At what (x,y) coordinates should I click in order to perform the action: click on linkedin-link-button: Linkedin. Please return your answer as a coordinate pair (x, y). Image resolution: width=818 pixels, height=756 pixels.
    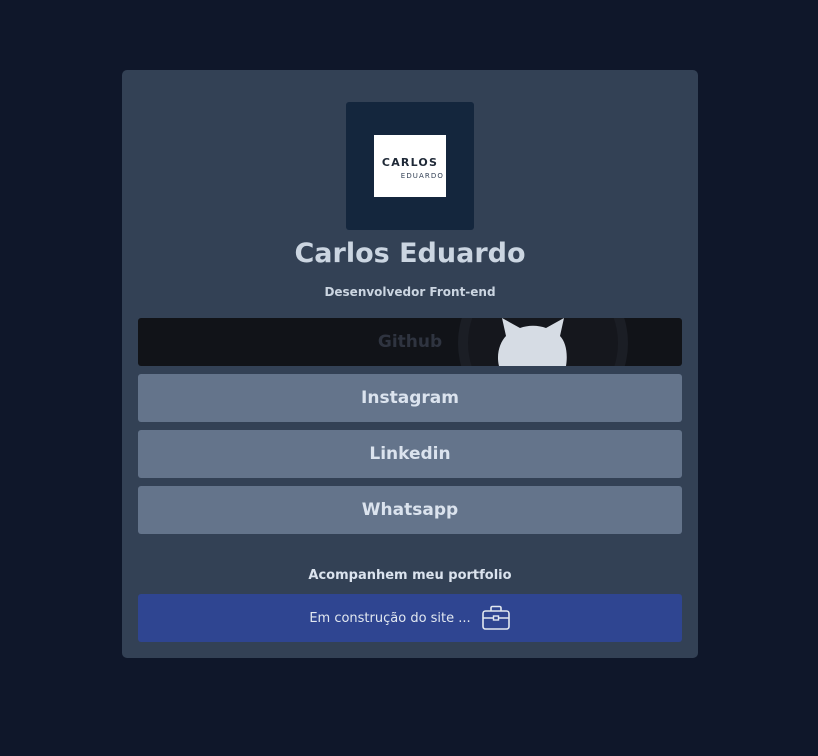
    Looking at the image, I should click on (410, 454).